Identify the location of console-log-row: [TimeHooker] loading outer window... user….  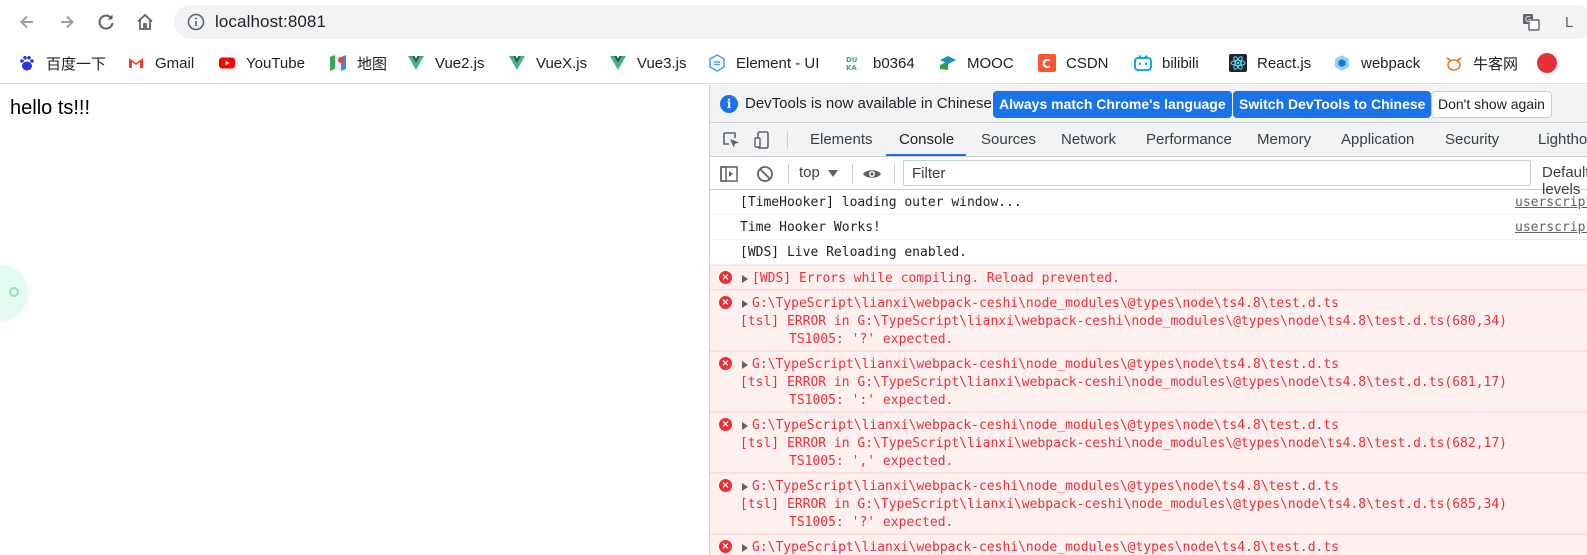
(1148, 202).